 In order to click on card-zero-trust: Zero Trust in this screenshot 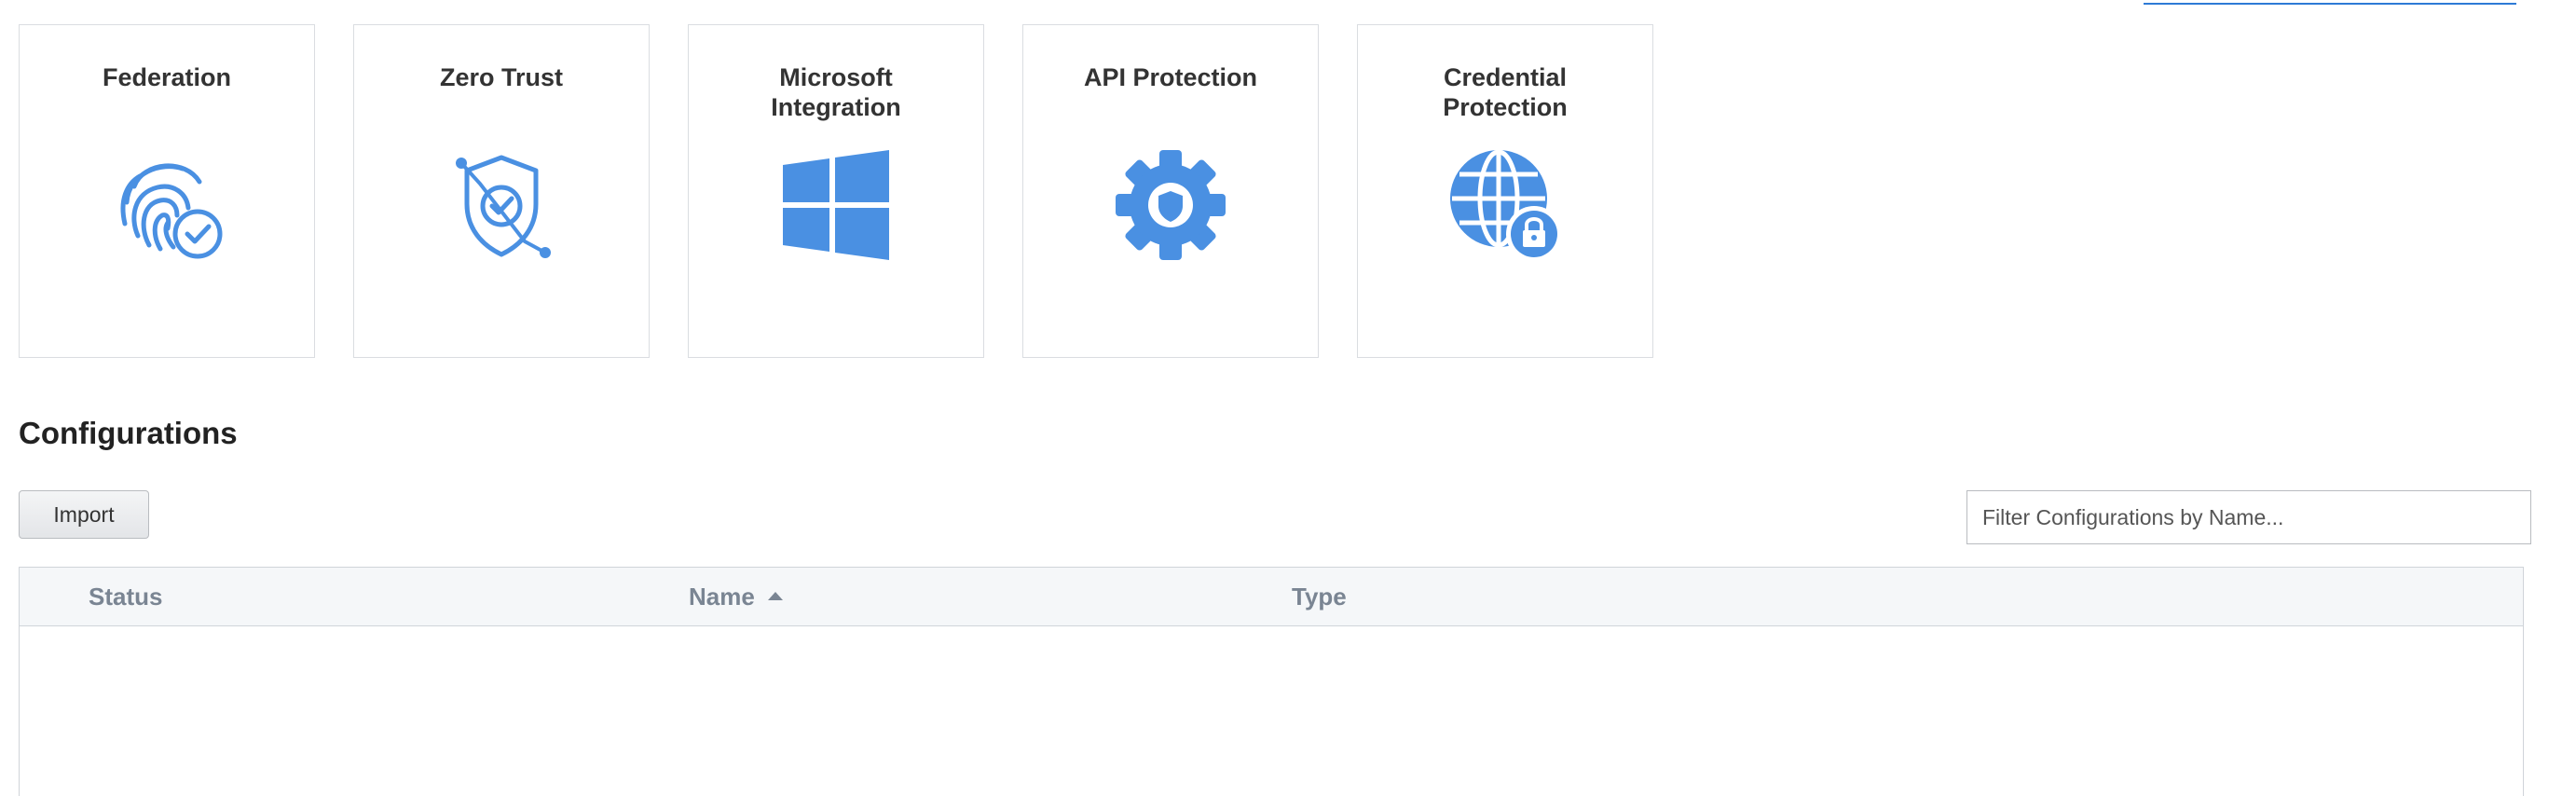, I will do `click(501, 191)`.